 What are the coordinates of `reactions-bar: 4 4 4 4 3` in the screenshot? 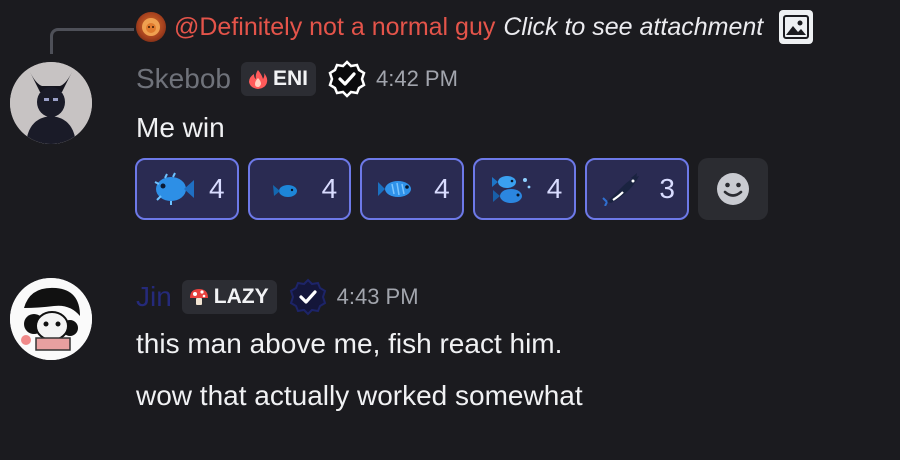 It's located at (451, 189).